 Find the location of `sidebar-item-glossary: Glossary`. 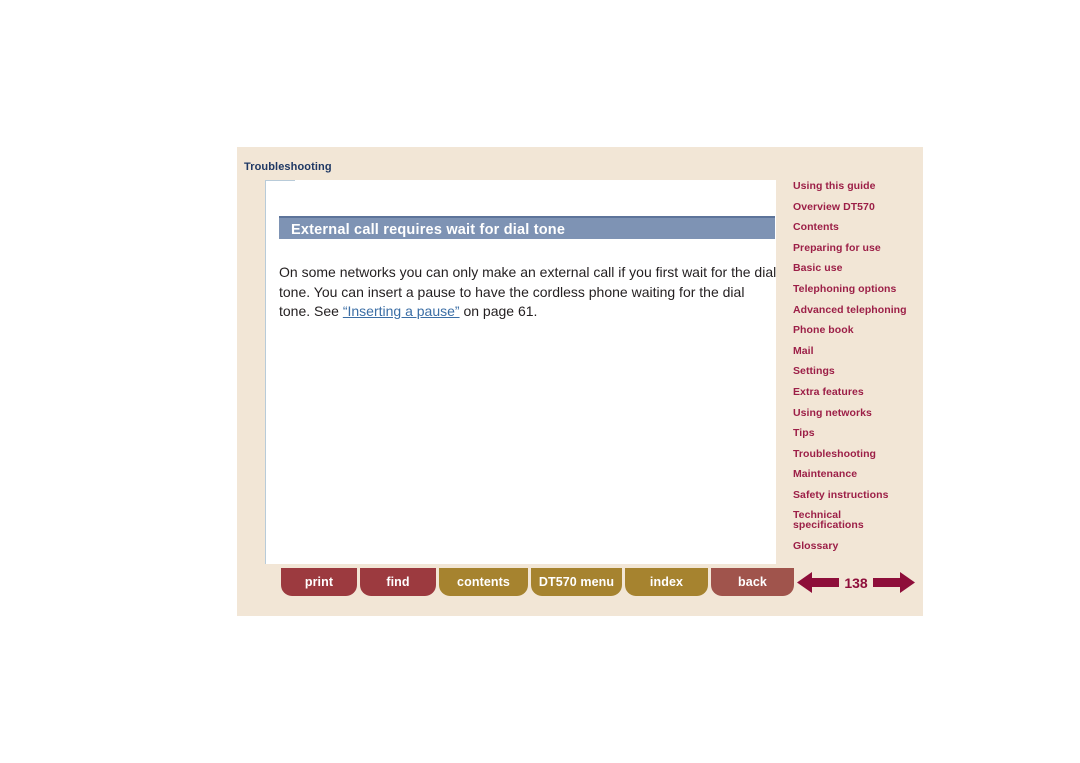

sidebar-item-glossary: Glossary is located at coordinates (855, 546).